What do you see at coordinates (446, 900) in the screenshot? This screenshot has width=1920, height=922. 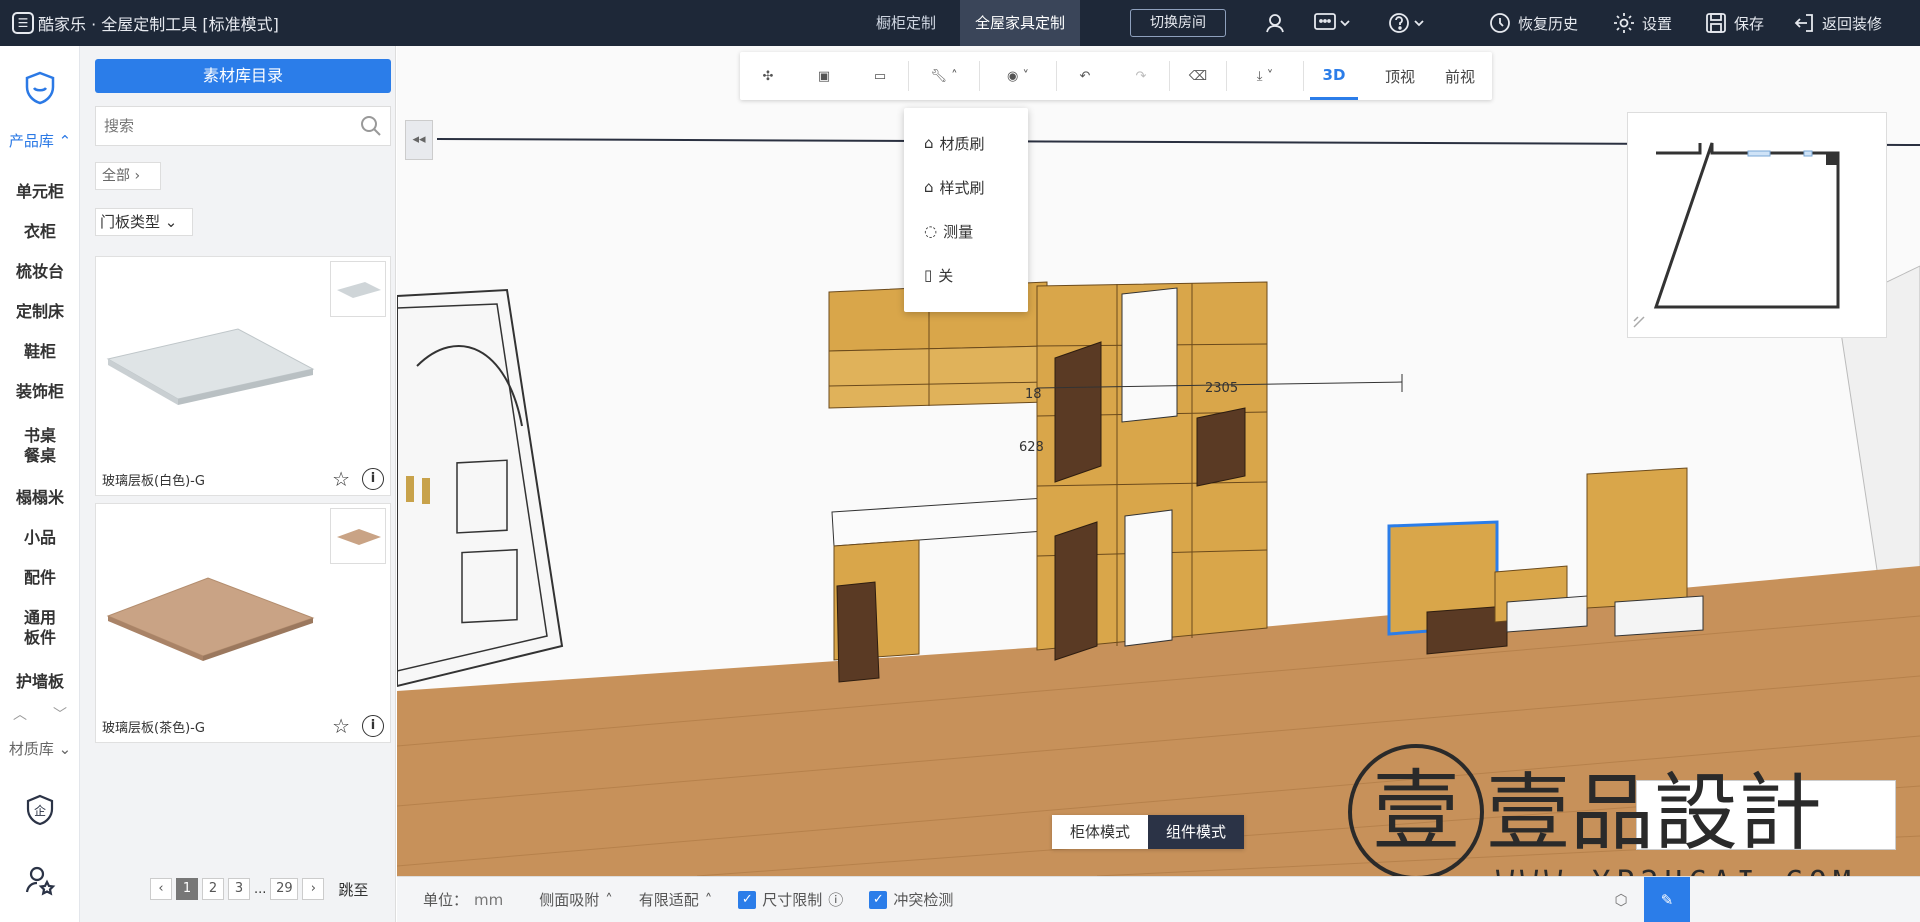 I see `unit-label: 单位：` at bounding box center [446, 900].